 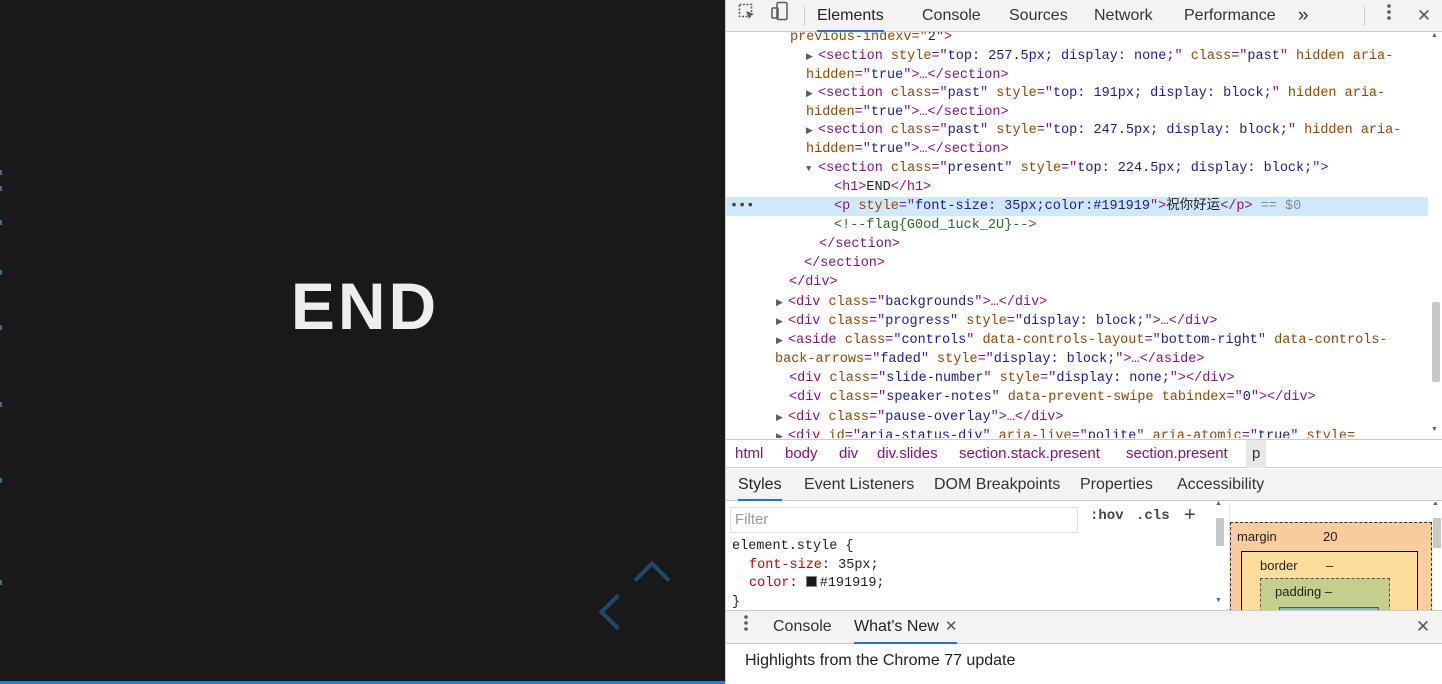 What do you see at coordinates (1077, 302) in the screenshot?
I see `dom-line: ▶ <div class="backgrounds">…</div>` at bounding box center [1077, 302].